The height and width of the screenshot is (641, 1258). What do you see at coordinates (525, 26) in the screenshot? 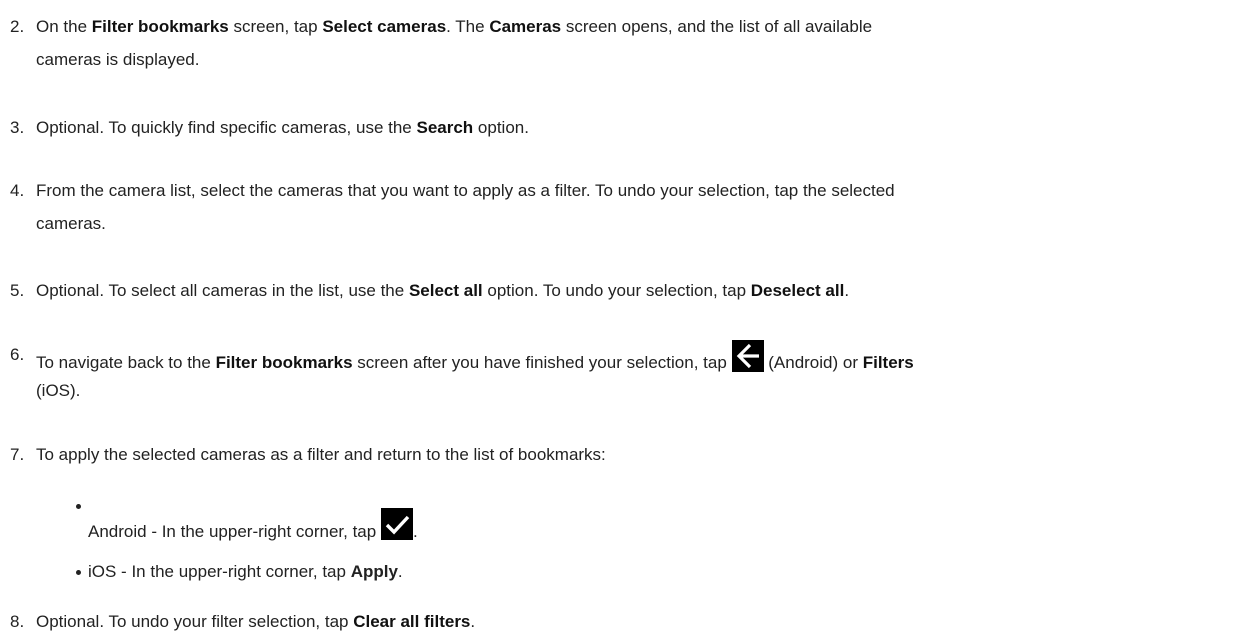
I see `ui-term-cameras: Cameras` at bounding box center [525, 26].